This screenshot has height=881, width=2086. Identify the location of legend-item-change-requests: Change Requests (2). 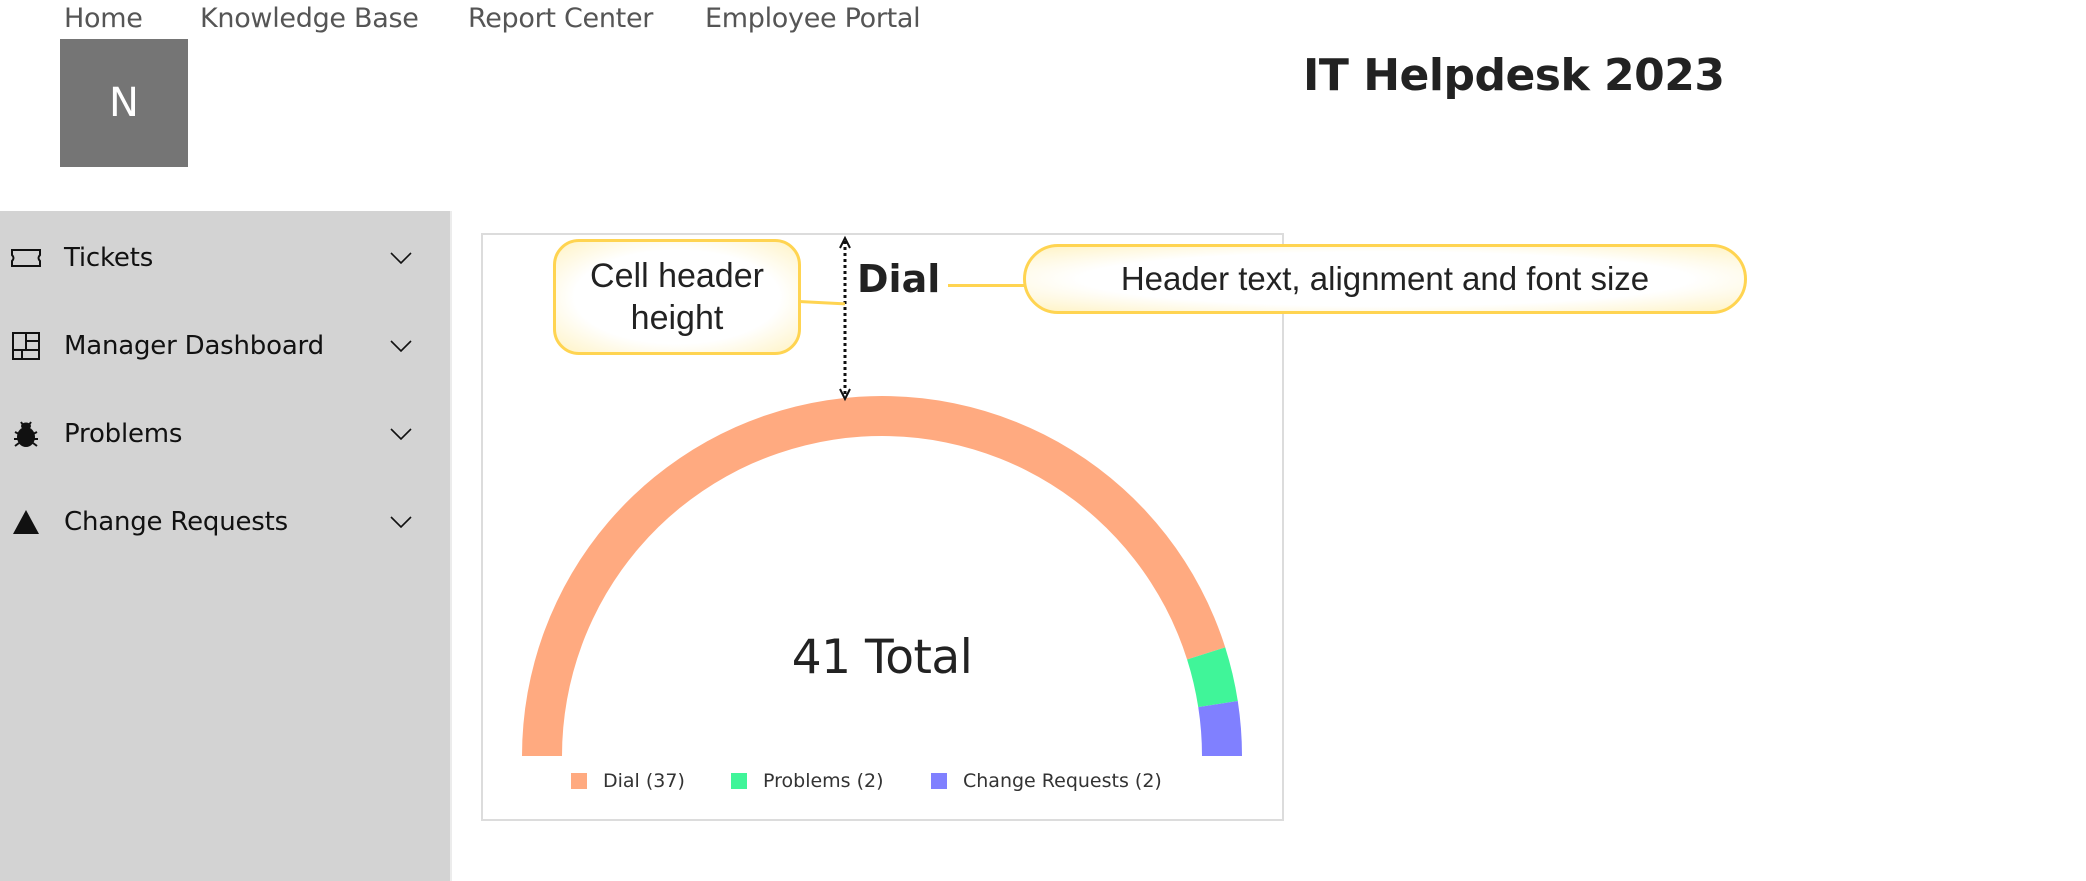
(1046, 781).